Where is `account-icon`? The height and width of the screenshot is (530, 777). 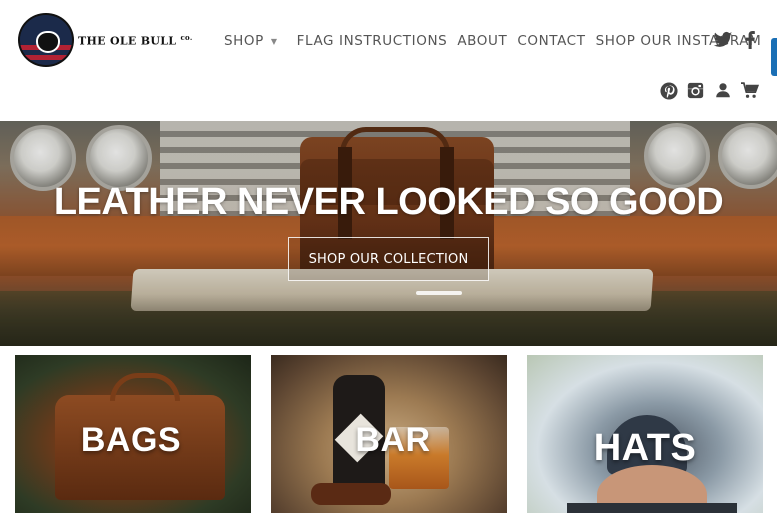
account-icon is located at coordinates (723, 92).